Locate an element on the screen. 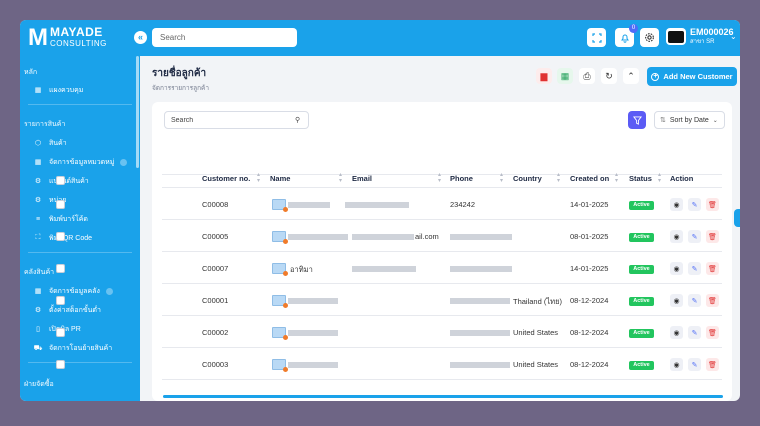  logo-title: MAYADE is located at coordinates (76, 32).